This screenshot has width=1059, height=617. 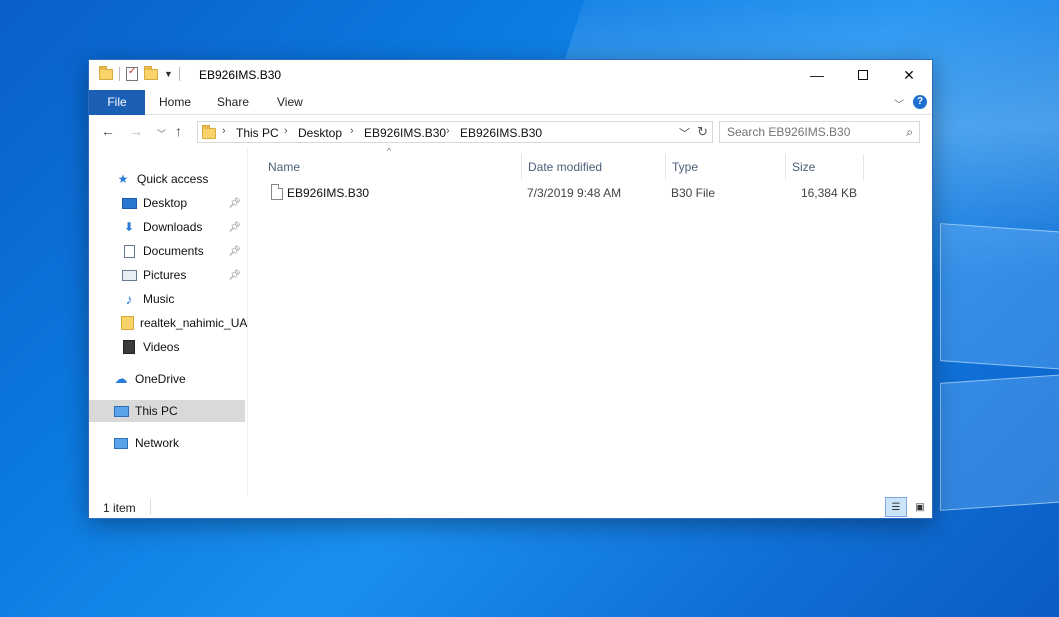 What do you see at coordinates (151, 72) in the screenshot?
I see `new-folder-icon` at bounding box center [151, 72].